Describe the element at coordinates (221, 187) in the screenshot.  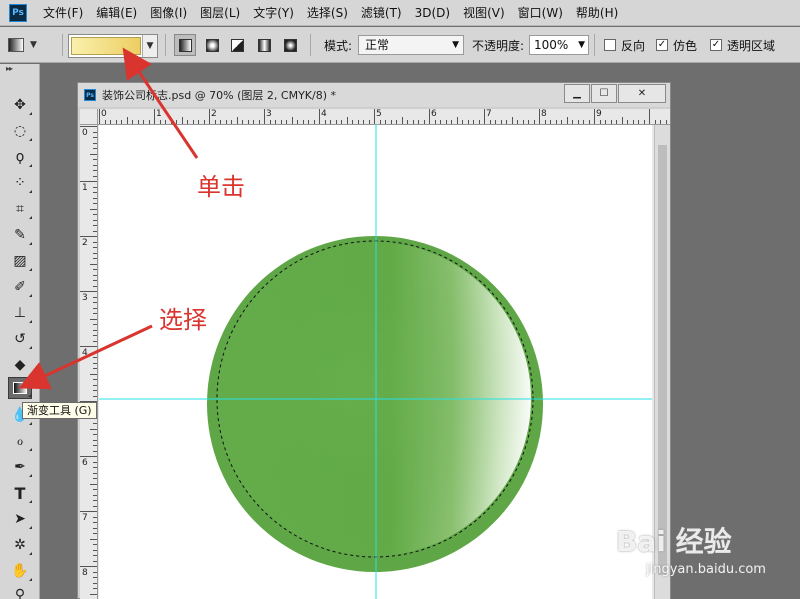
I see `annotation-click-text: 单击` at that location.